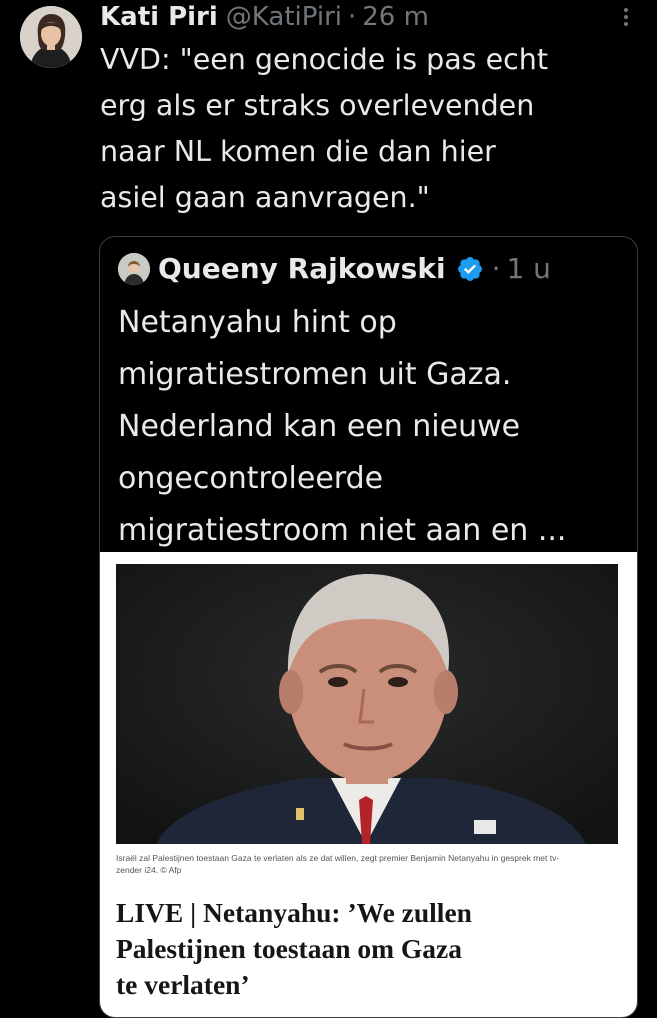 The width and height of the screenshot is (657, 1018). I want to click on tweet-timestamp: 26 m, so click(395, 17).